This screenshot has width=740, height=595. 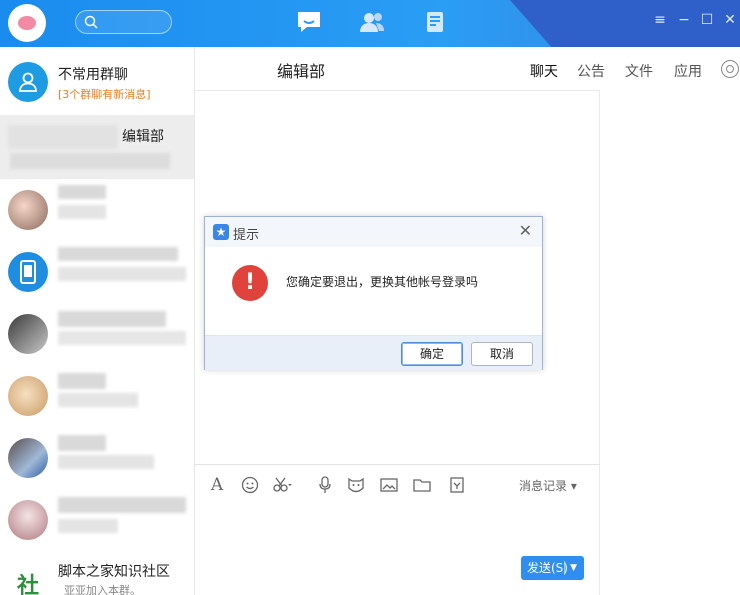 I want to click on conversation-name: 编辑部, so click(x=143, y=137).